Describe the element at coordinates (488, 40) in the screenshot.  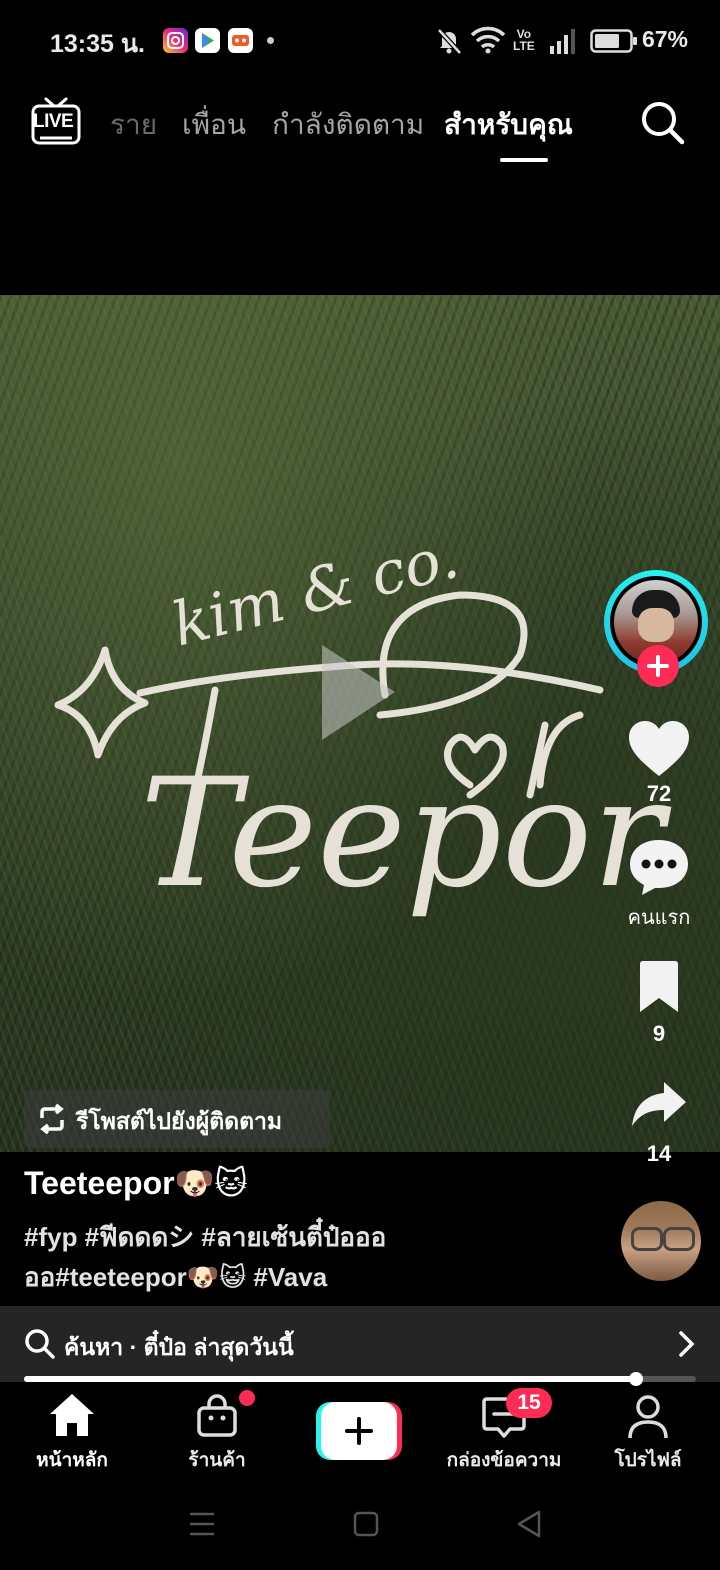
I see `wifi-icon` at that location.